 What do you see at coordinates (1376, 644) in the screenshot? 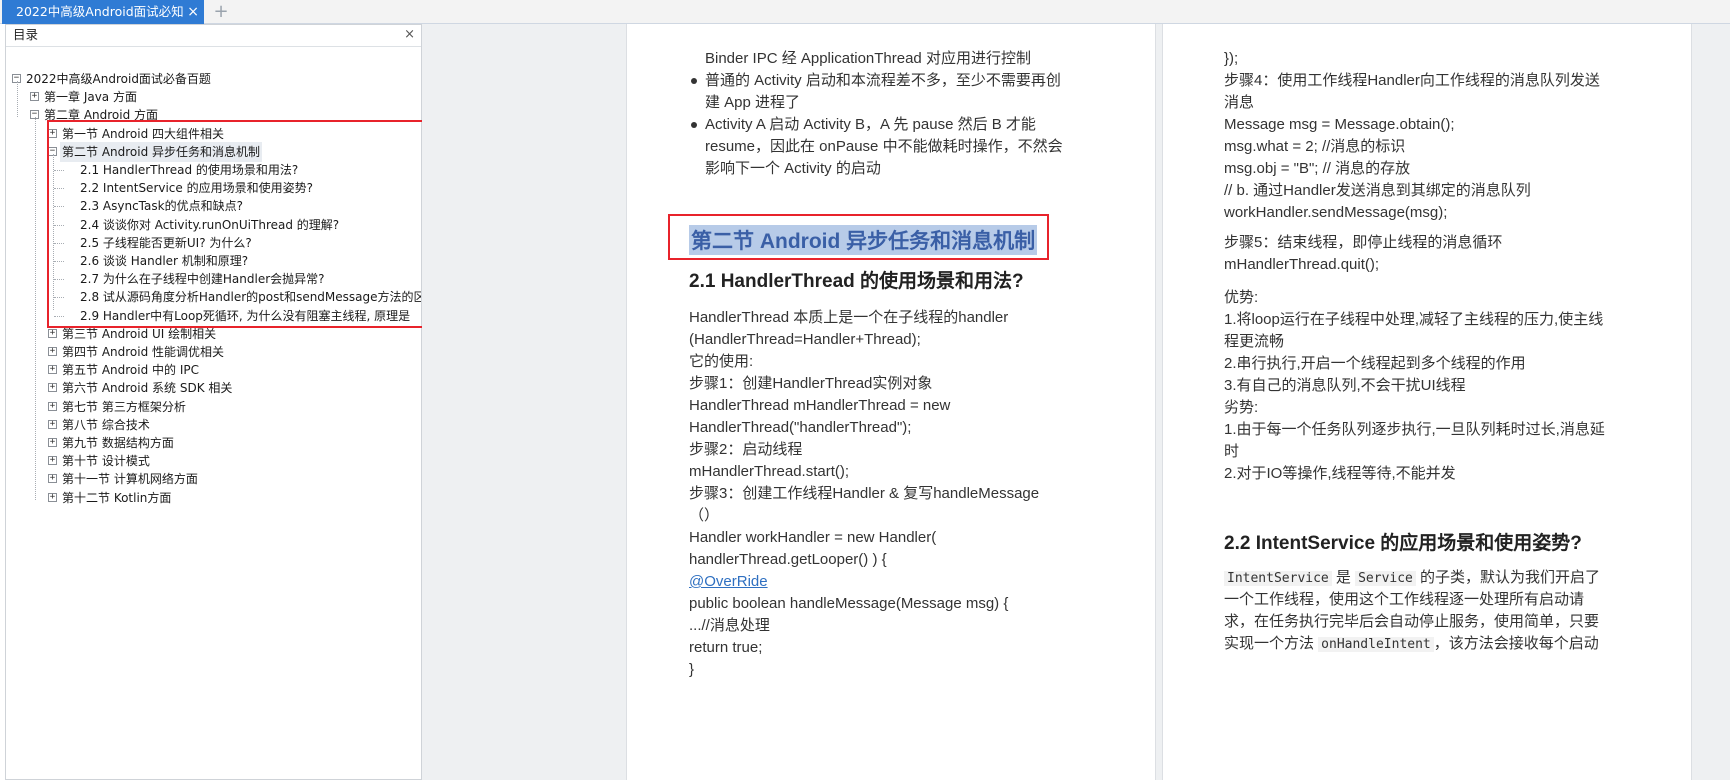
I see `inline-code: onHandleIntent` at bounding box center [1376, 644].